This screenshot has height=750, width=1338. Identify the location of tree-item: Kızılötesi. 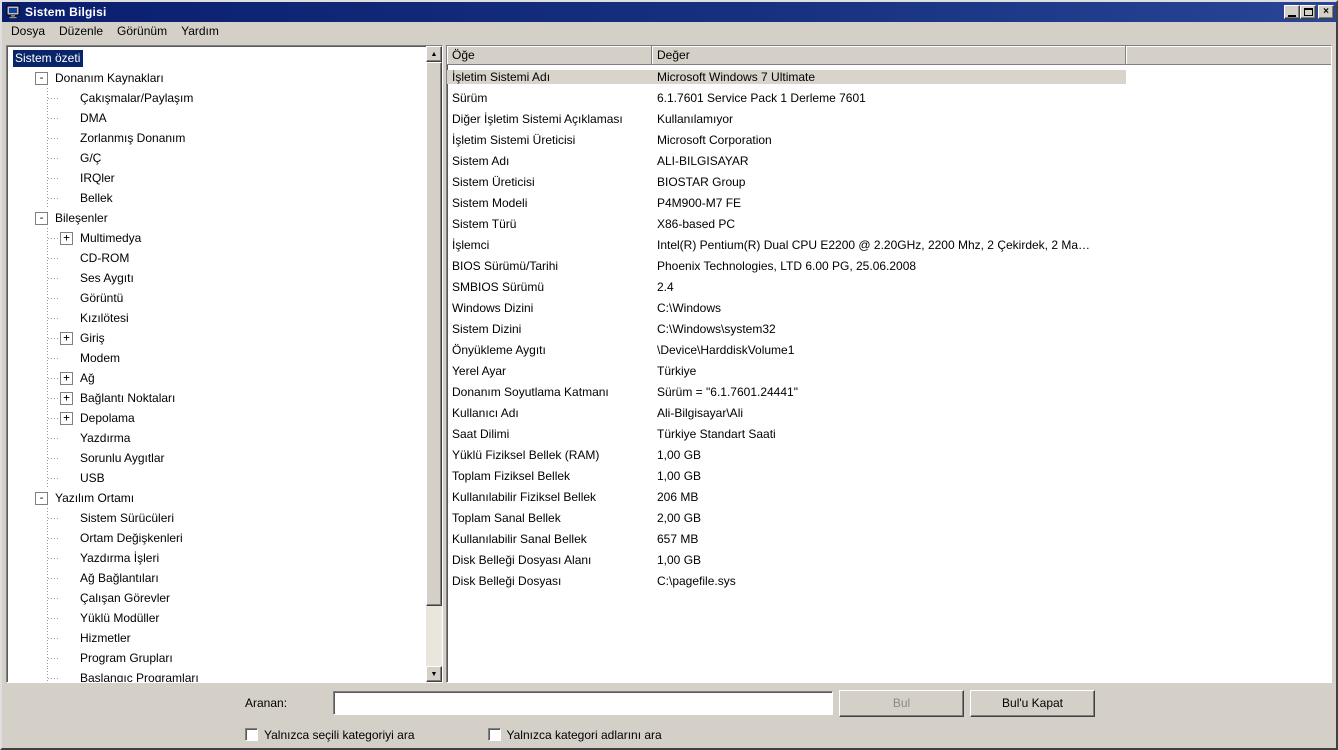
(218, 318).